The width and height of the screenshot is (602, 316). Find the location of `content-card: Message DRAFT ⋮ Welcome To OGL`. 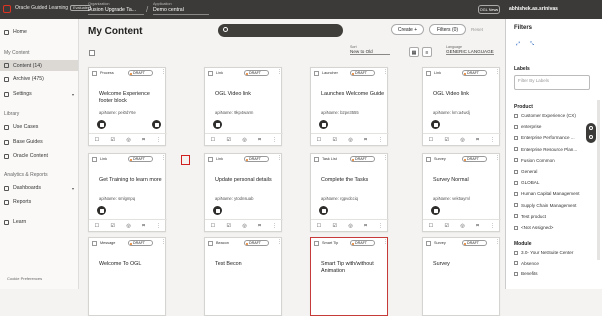

content-card: Message DRAFT ⋮ Welcome To OGL is located at coordinates (127, 276).